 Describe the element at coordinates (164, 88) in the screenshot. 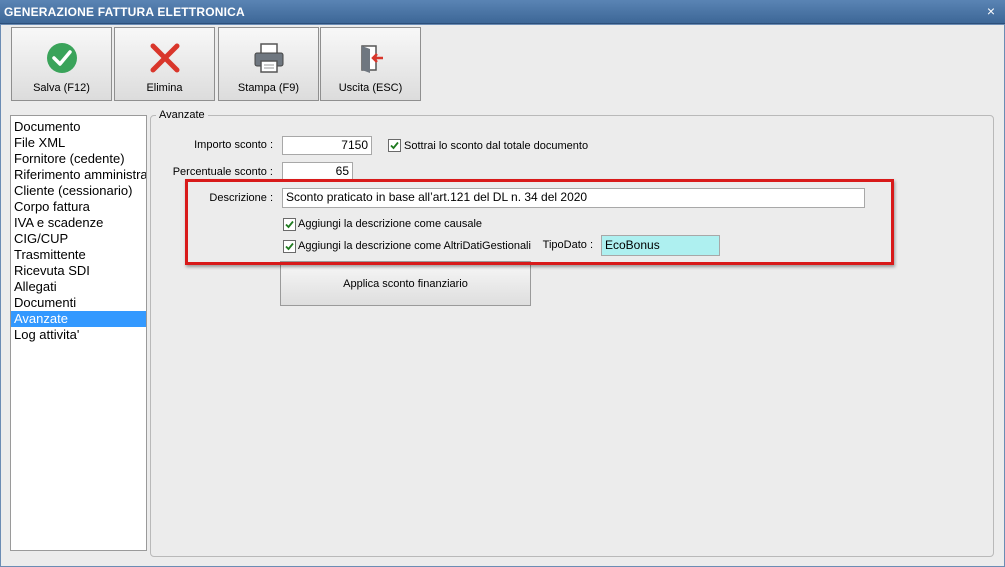

I see `delete-button-label: Elimina` at that location.